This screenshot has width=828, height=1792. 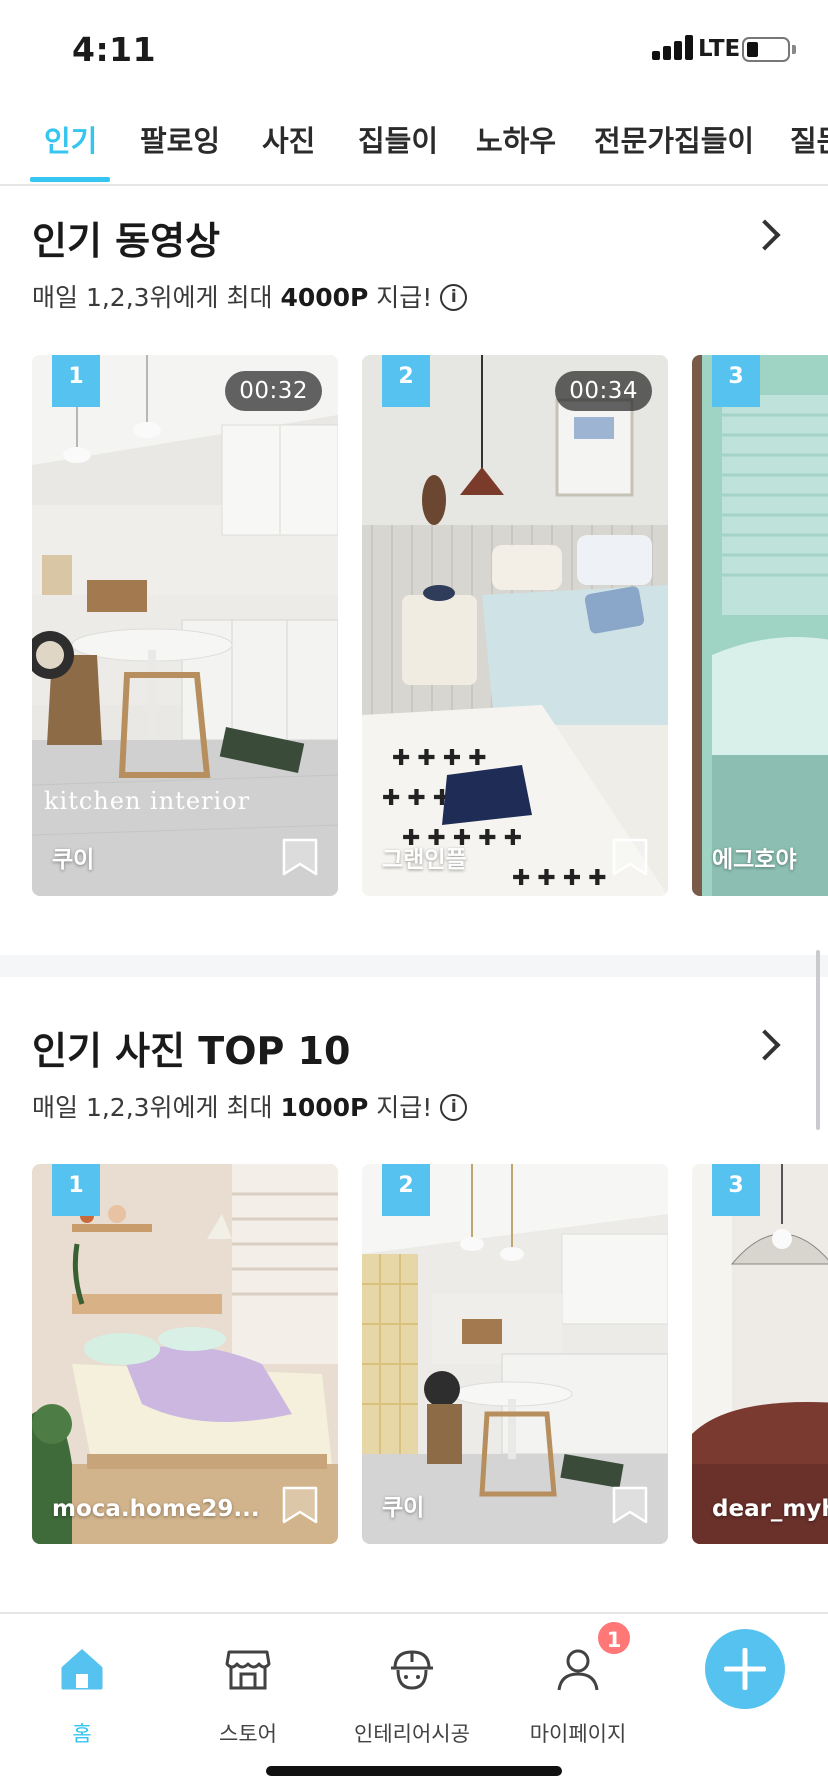 What do you see at coordinates (578, 1670) in the screenshot?
I see `person-icon` at bounding box center [578, 1670].